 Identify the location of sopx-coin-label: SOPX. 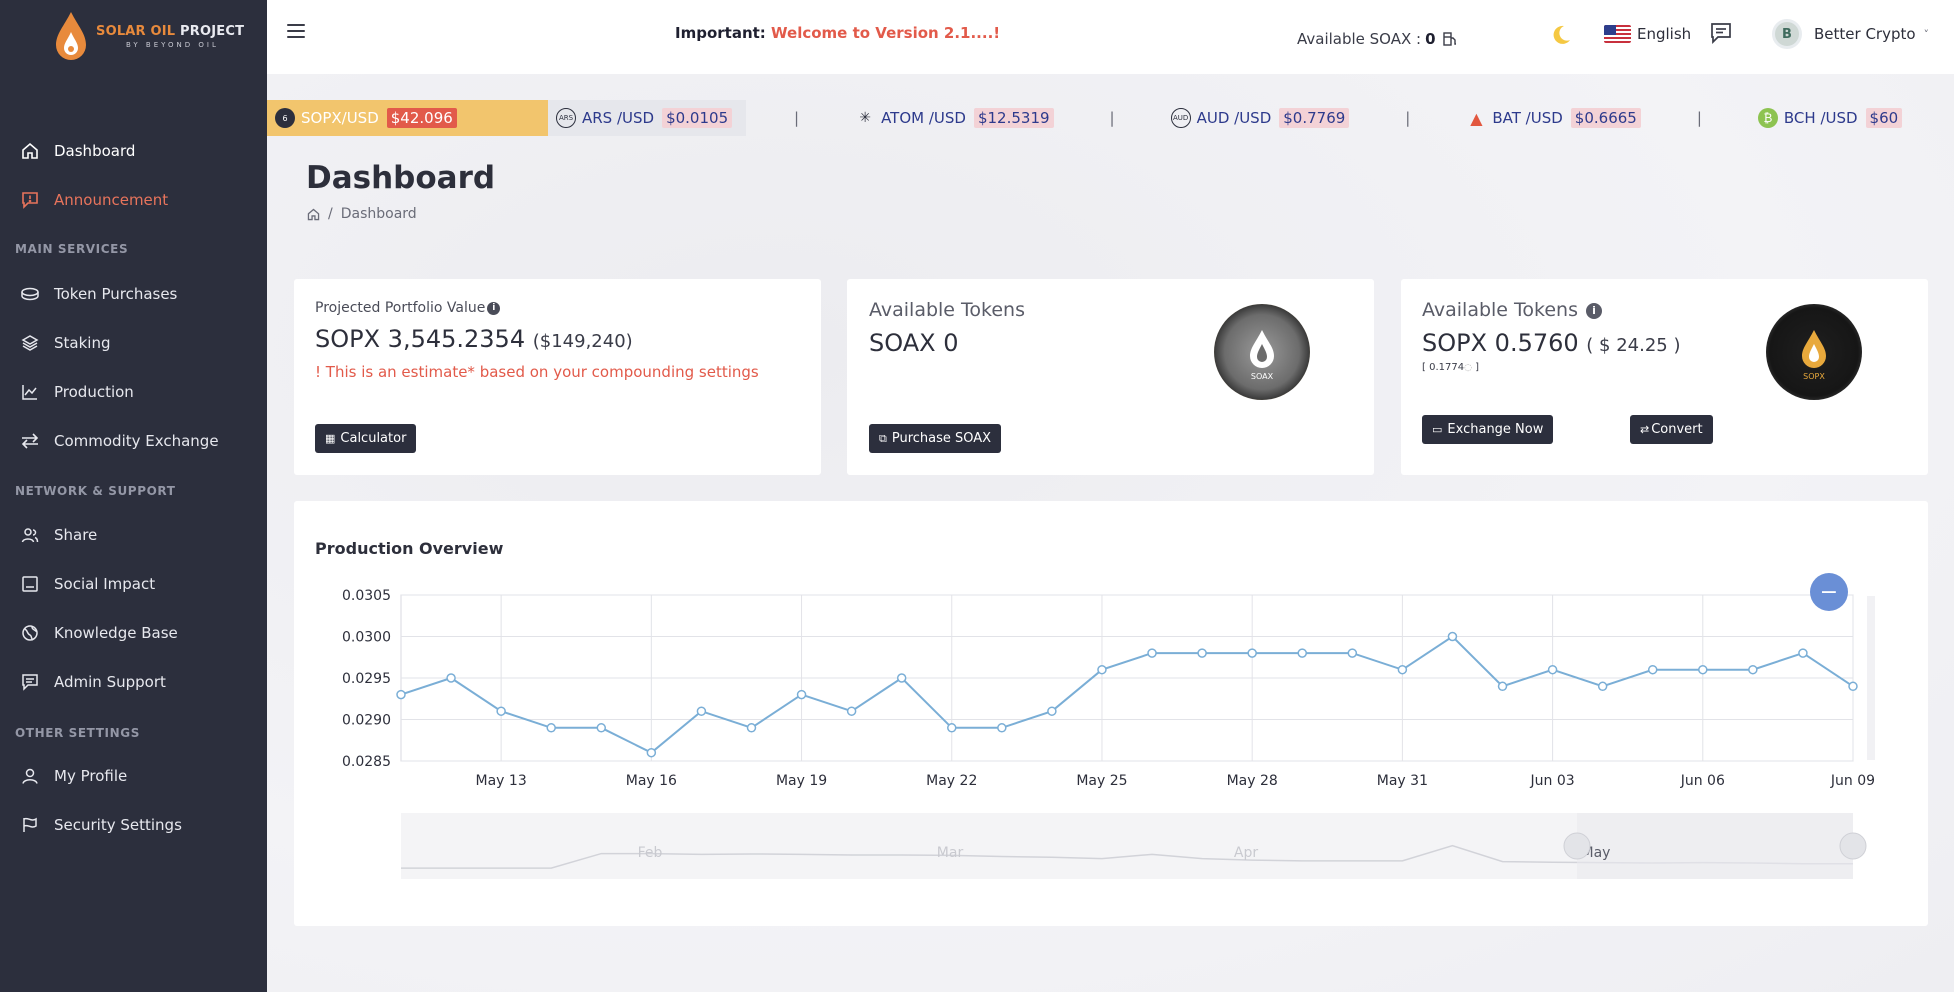
(1814, 376).